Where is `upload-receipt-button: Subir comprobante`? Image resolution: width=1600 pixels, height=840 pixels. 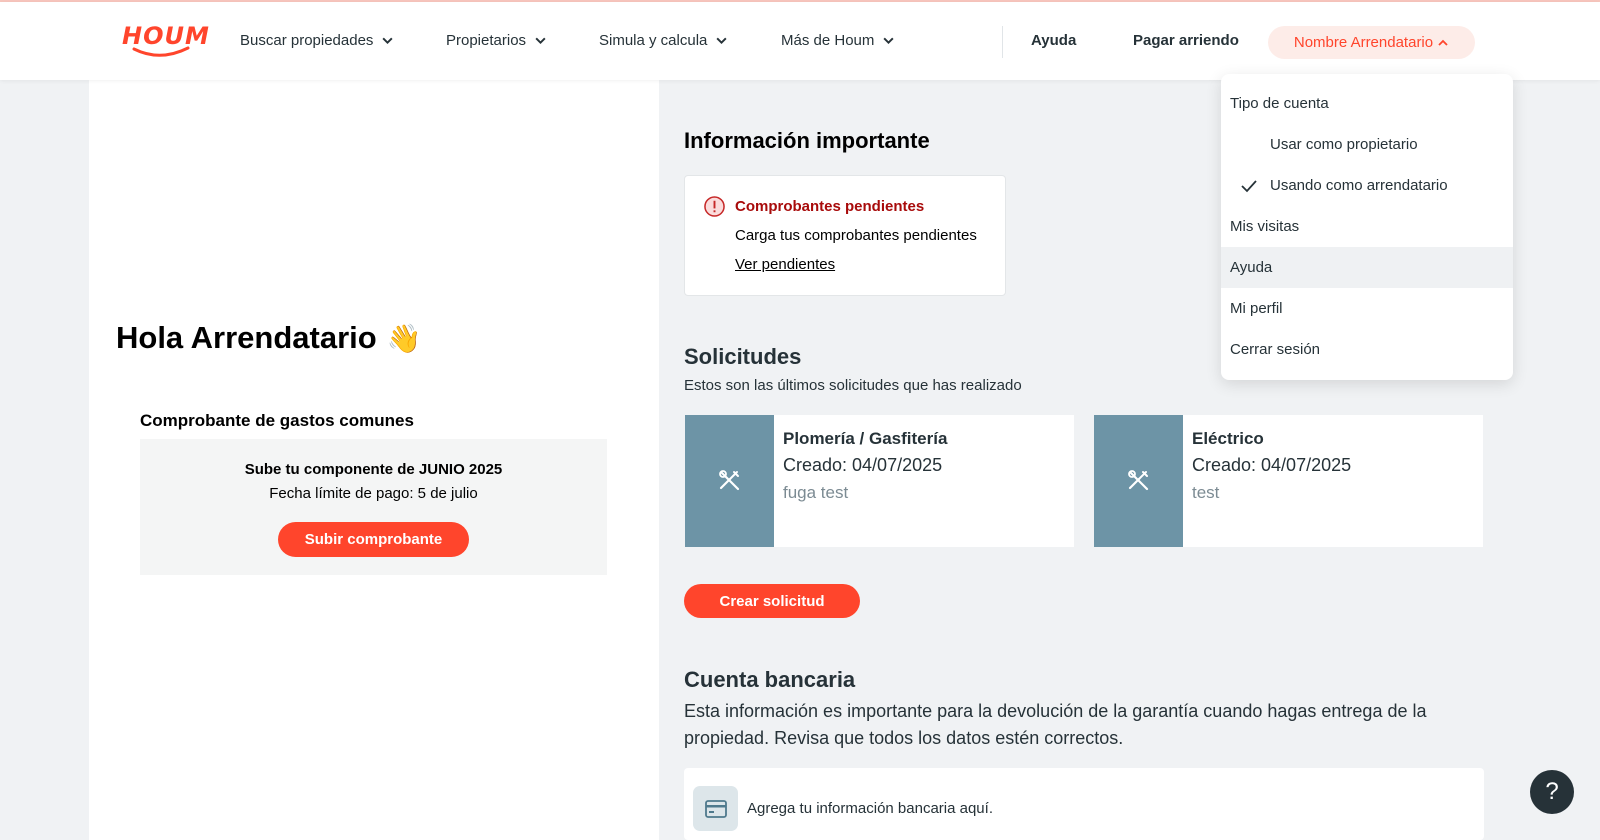
upload-receipt-button: Subir comprobante is located at coordinates (373, 539).